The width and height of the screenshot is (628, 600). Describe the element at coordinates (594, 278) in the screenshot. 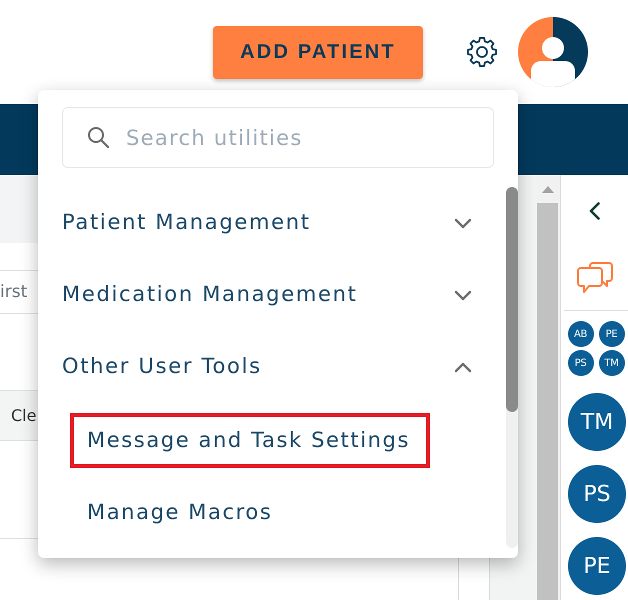

I see `chat-icon` at that location.